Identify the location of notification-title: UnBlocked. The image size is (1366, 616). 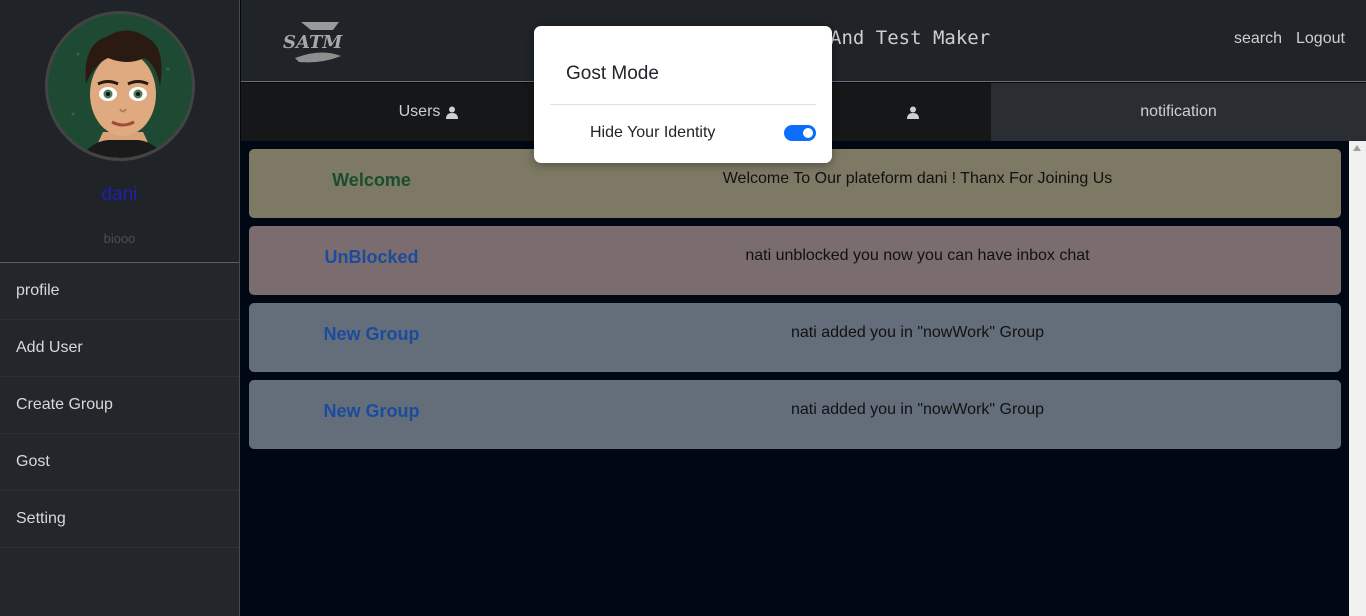
(371, 257).